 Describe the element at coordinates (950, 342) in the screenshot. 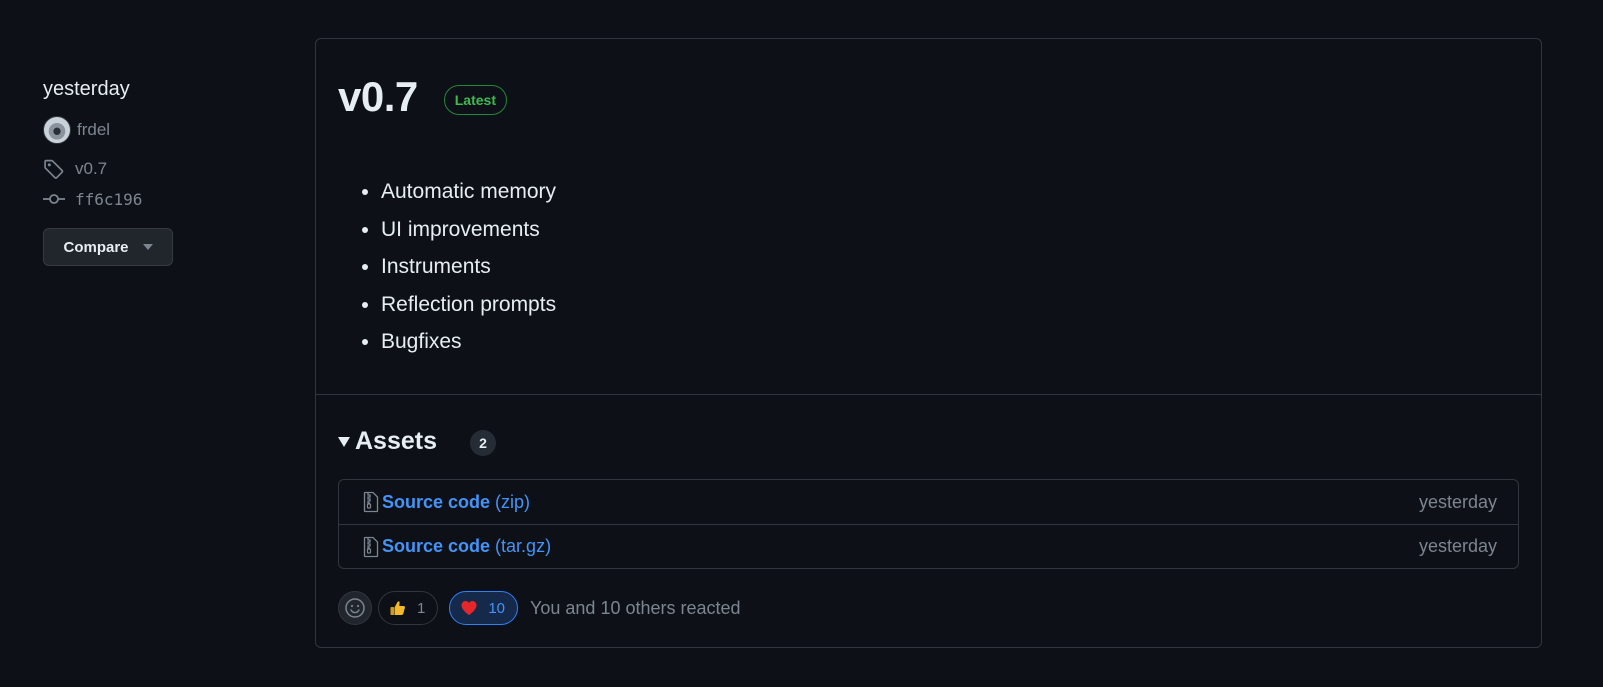

I see `list-item: Bugfixes` at that location.